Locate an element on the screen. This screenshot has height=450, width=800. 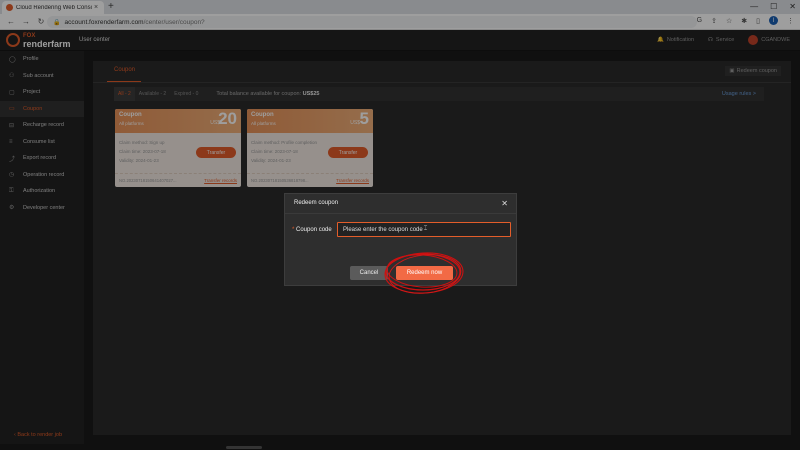
cancel-button: Cancel is located at coordinates (369, 273).